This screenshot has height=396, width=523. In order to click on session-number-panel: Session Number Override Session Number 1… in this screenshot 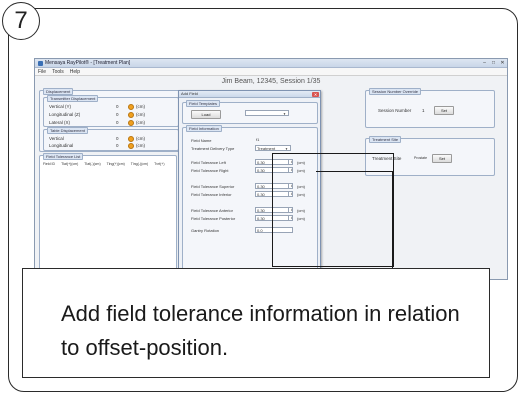, I will do `click(430, 108)`.